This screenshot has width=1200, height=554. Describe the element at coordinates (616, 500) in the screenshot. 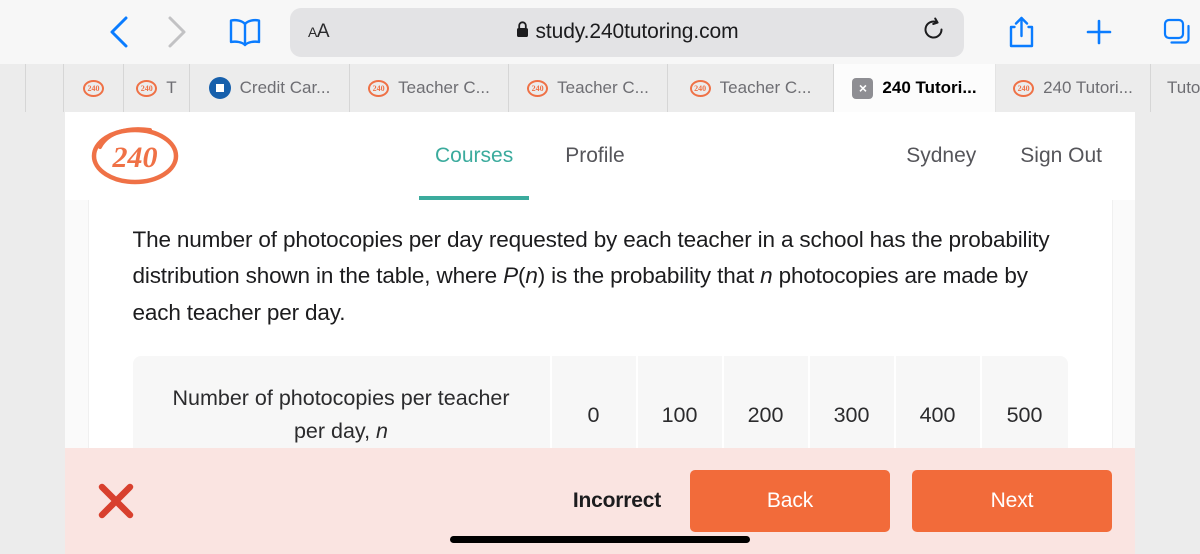

I see `status-badge: Incorrect` at that location.